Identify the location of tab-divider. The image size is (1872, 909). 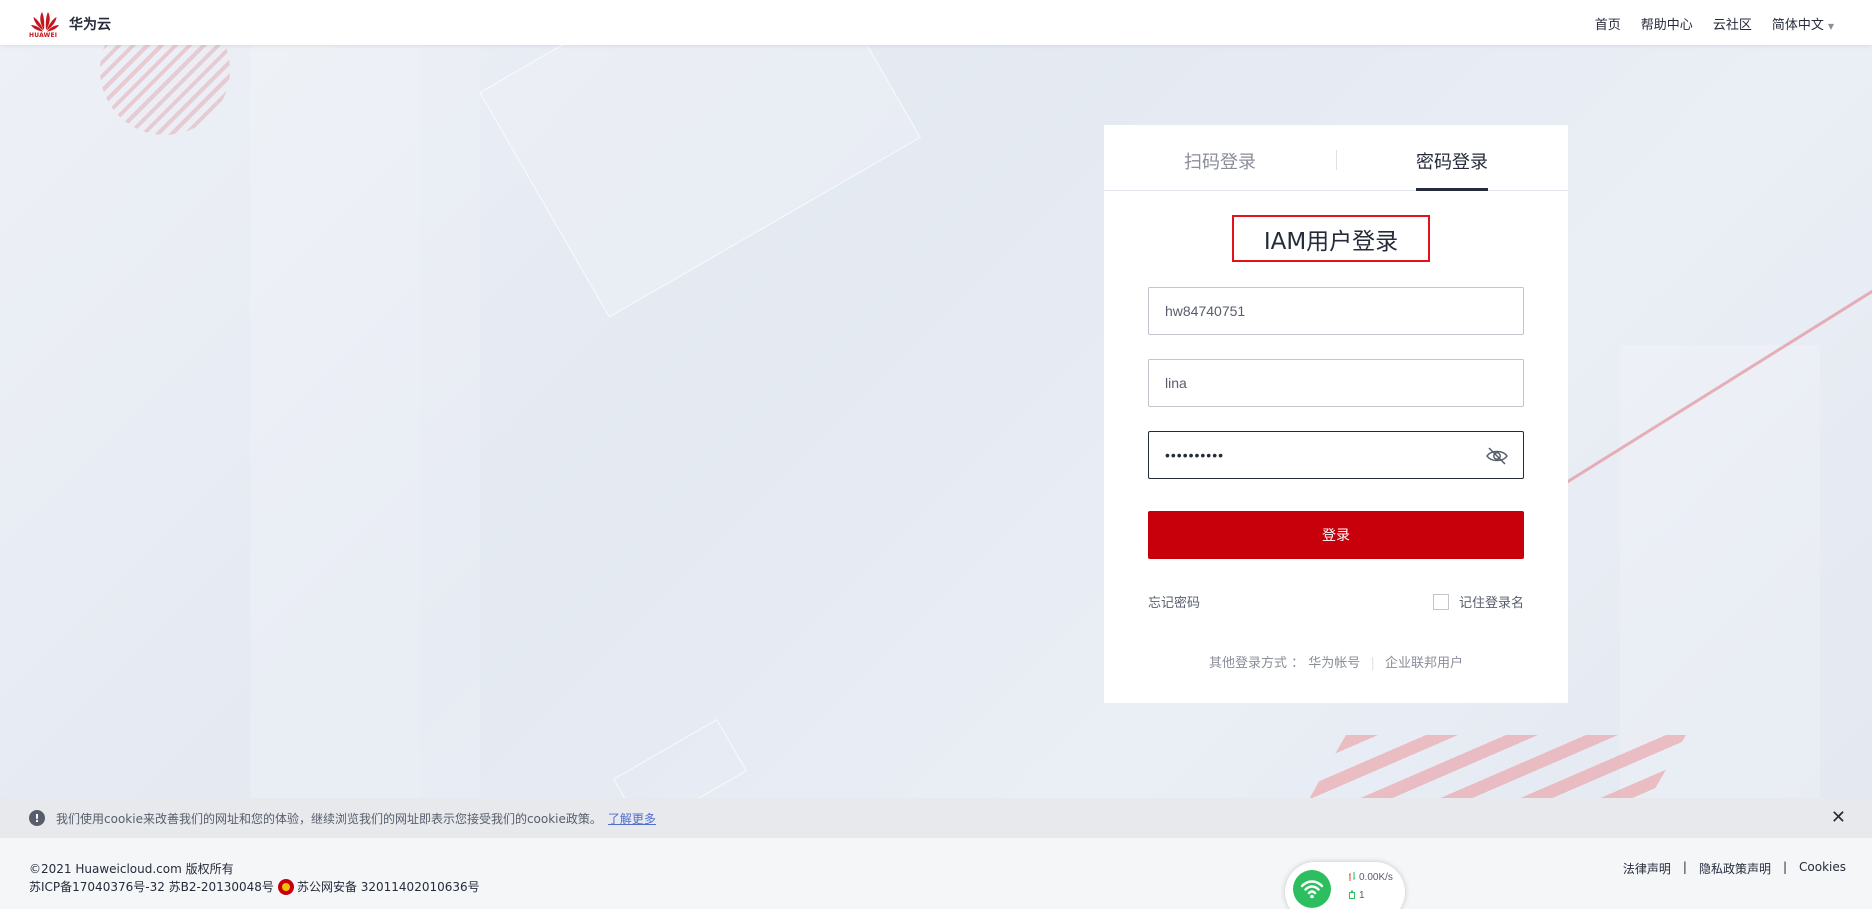
(1336, 160).